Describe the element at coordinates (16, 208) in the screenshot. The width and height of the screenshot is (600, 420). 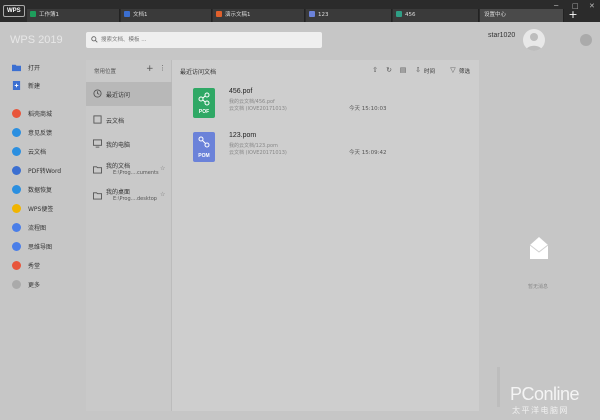
I see `note-icon` at that location.